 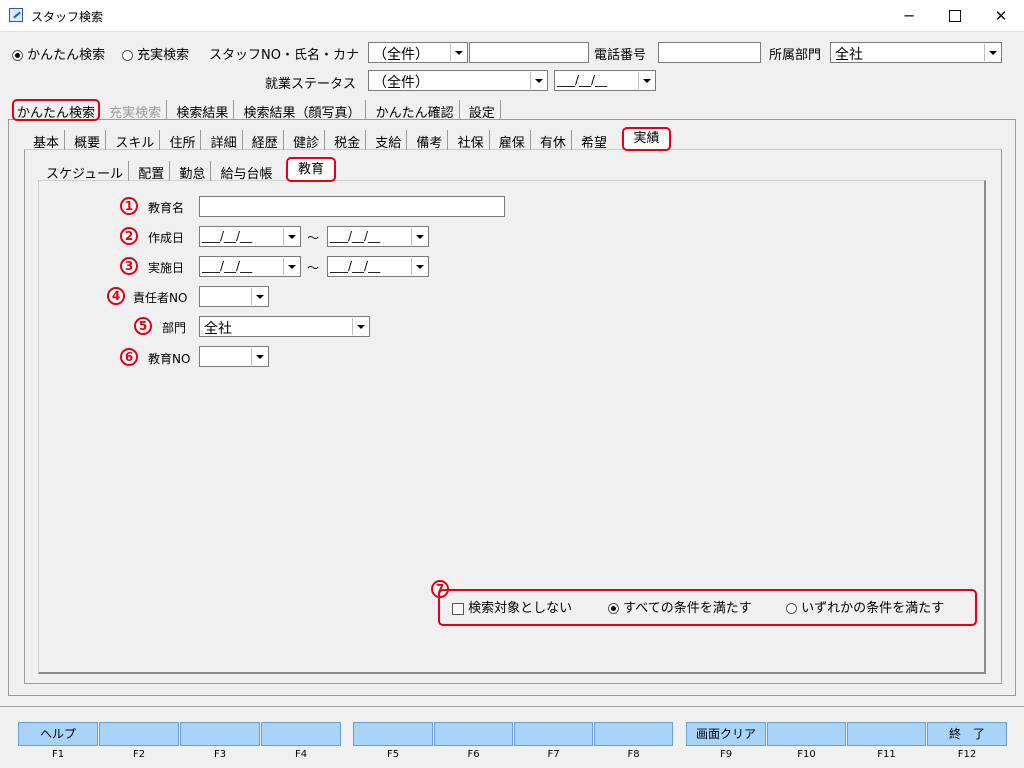 I want to click on f9-clear-button: 画面クリア, so click(x=726, y=734).